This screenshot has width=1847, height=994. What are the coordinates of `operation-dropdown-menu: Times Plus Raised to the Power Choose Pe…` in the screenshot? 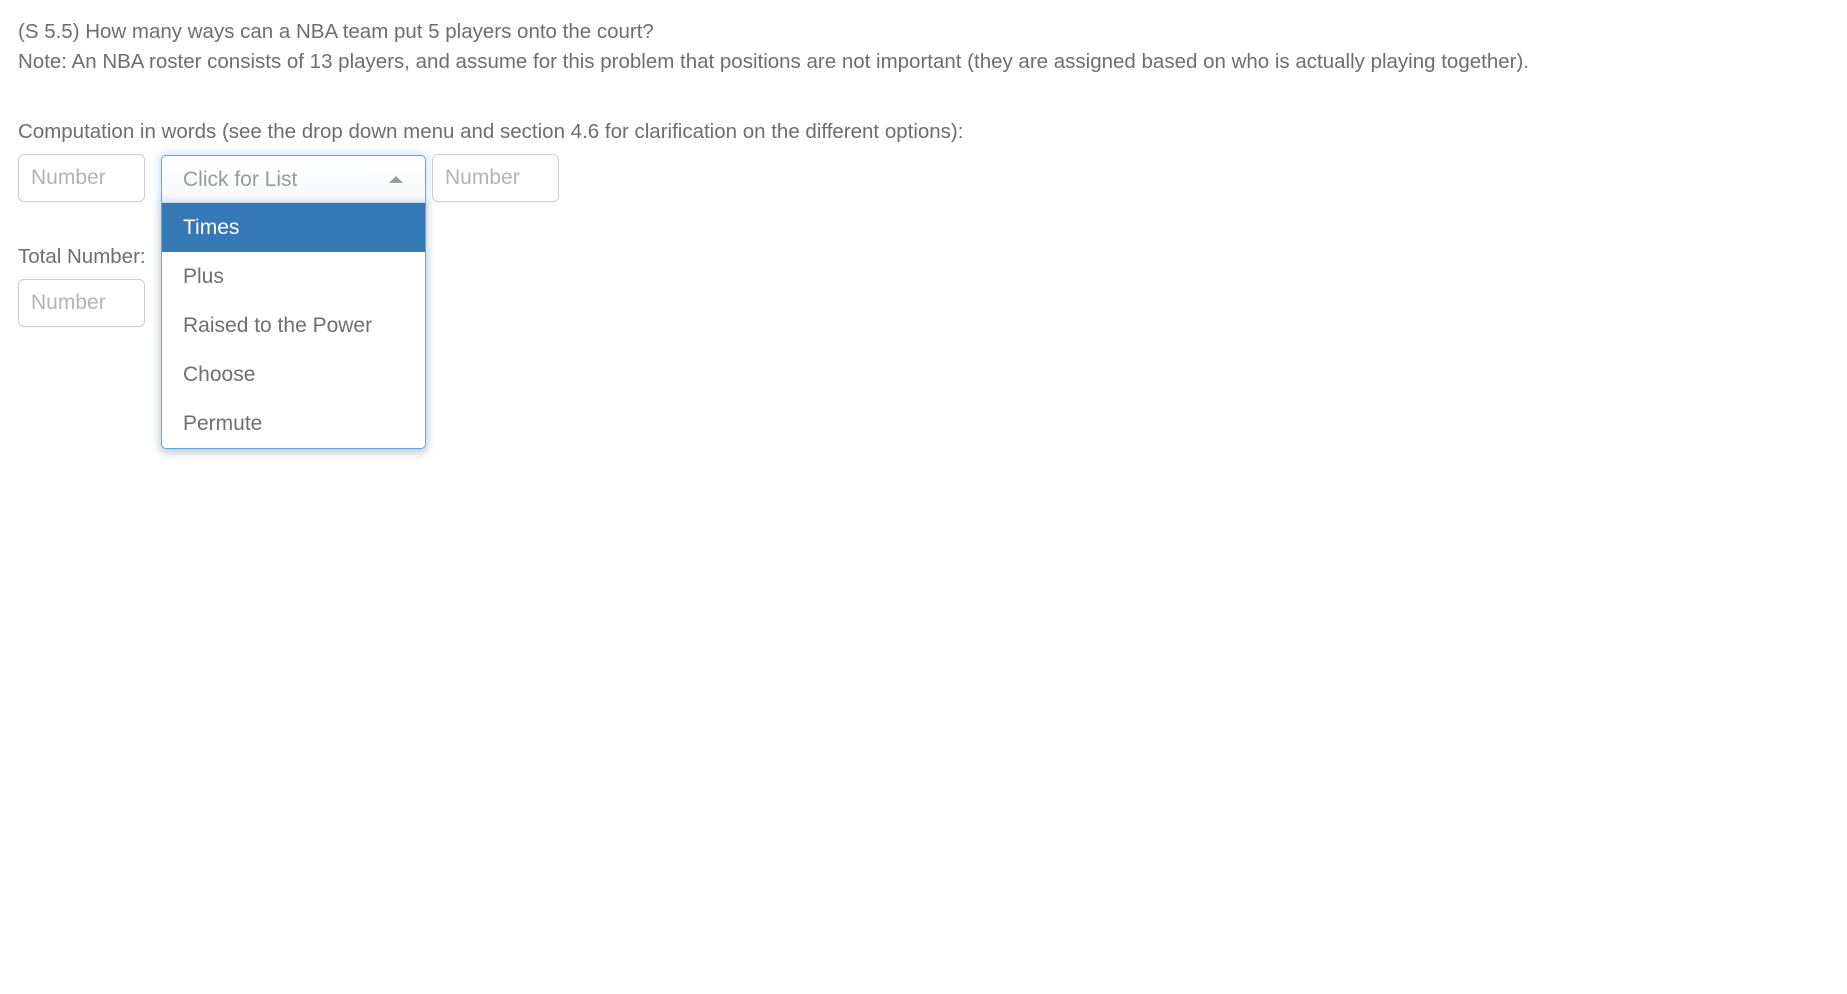 It's located at (293, 326).